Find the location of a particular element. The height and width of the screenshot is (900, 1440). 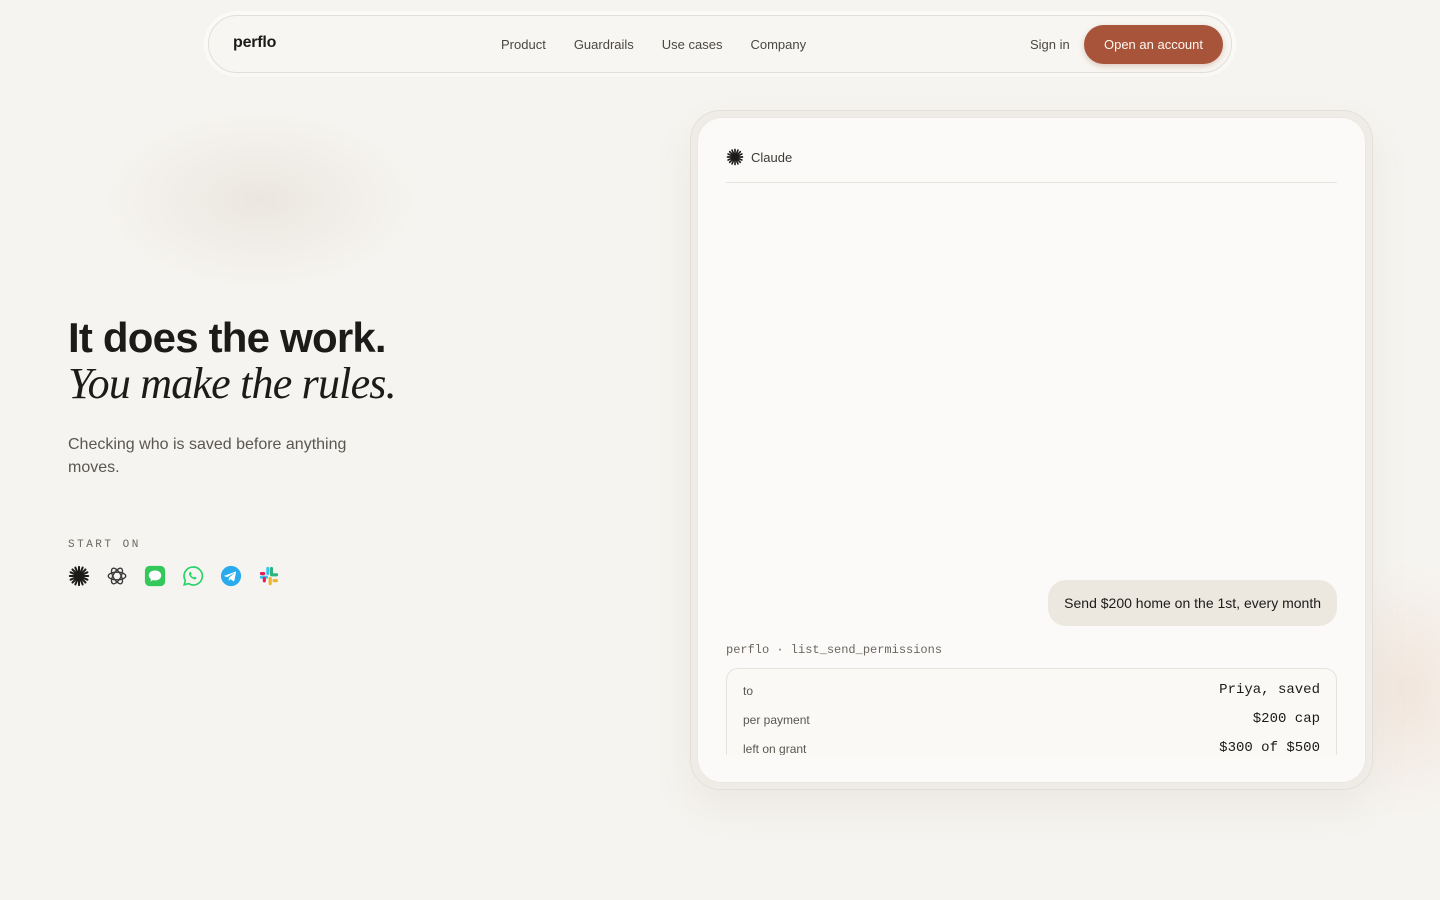

tool-row-value: $200 cap is located at coordinates (1286, 719).